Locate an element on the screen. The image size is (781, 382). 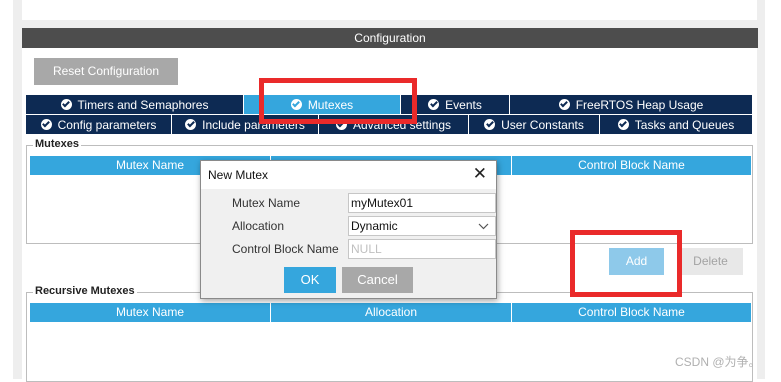
tab-tasks-and-queues: Tasks and Queues is located at coordinates (676, 124).